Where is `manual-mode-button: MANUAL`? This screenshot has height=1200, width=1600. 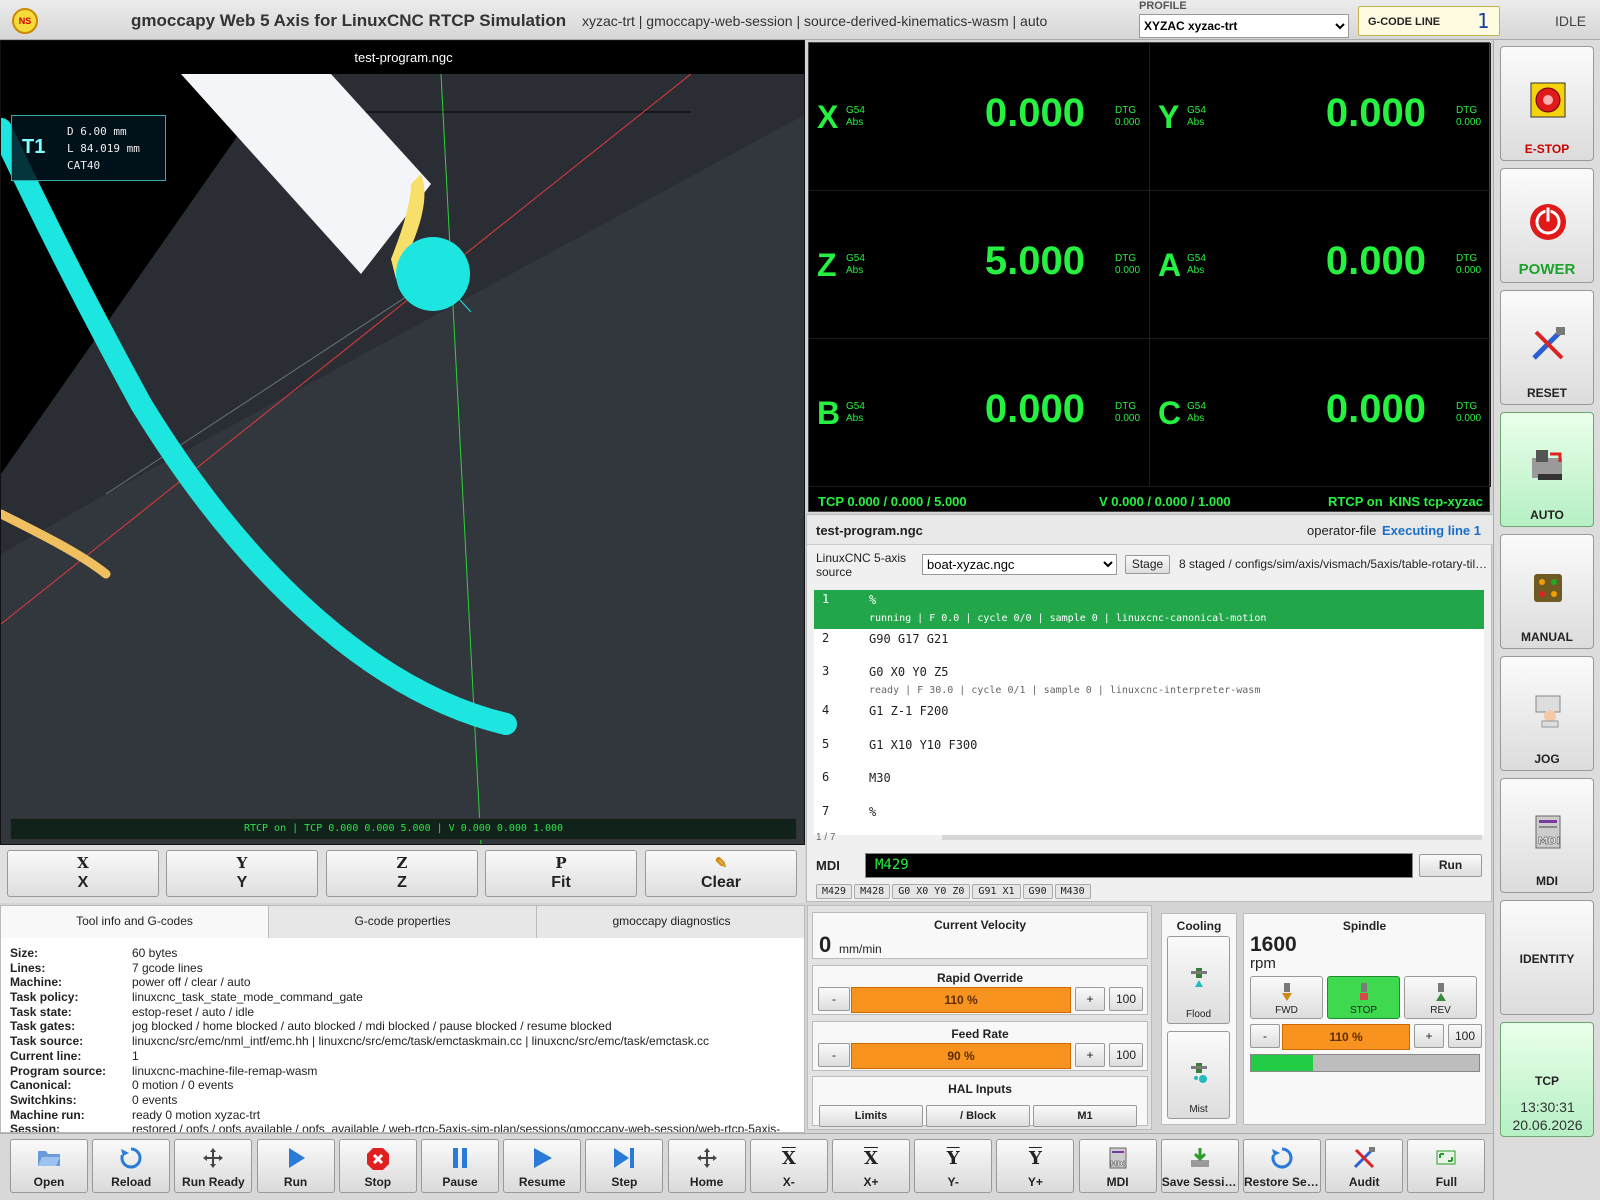 manual-mode-button: MANUAL is located at coordinates (1547, 591).